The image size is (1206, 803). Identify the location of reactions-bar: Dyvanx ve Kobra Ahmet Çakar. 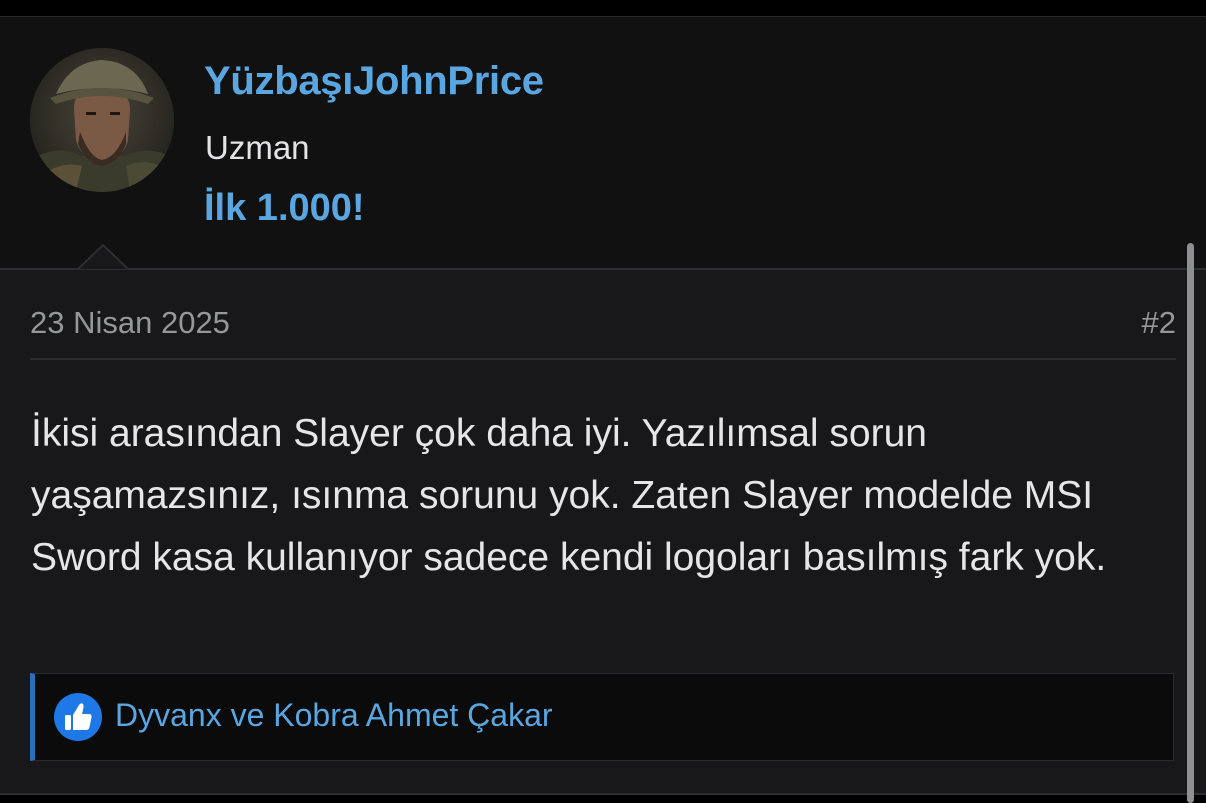
(602, 717).